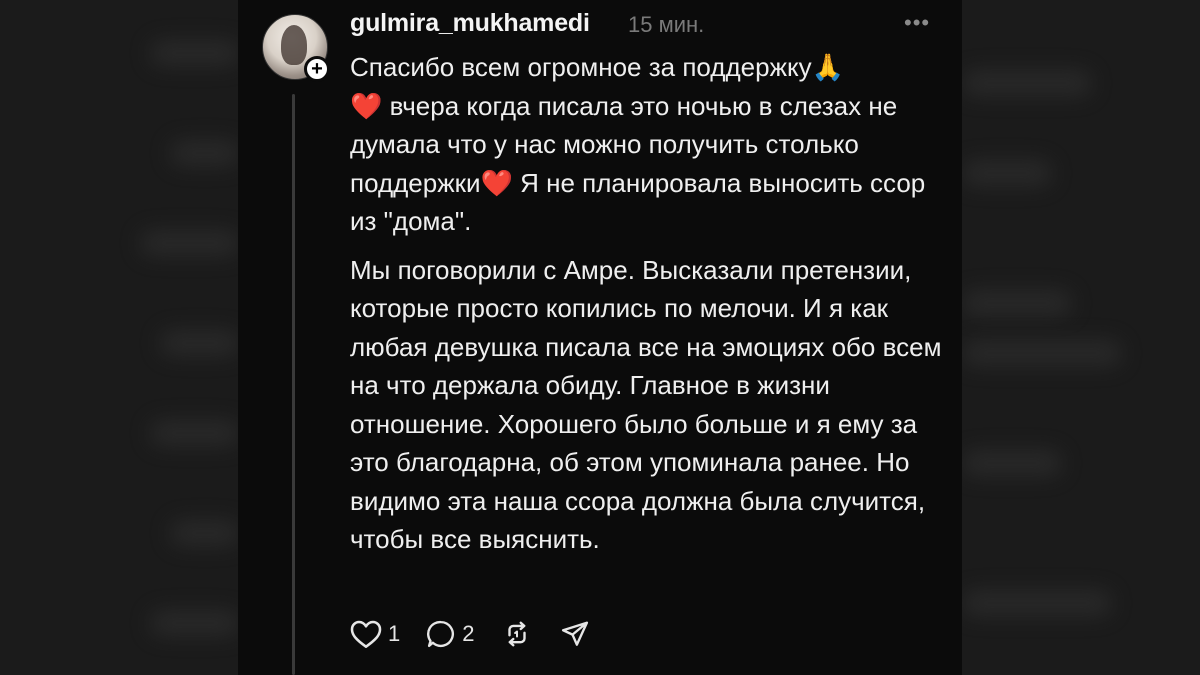 This screenshot has width=1200, height=675. What do you see at coordinates (441, 634) in the screenshot?
I see `speech-bubble-icon` at bounding box center [441, 634].